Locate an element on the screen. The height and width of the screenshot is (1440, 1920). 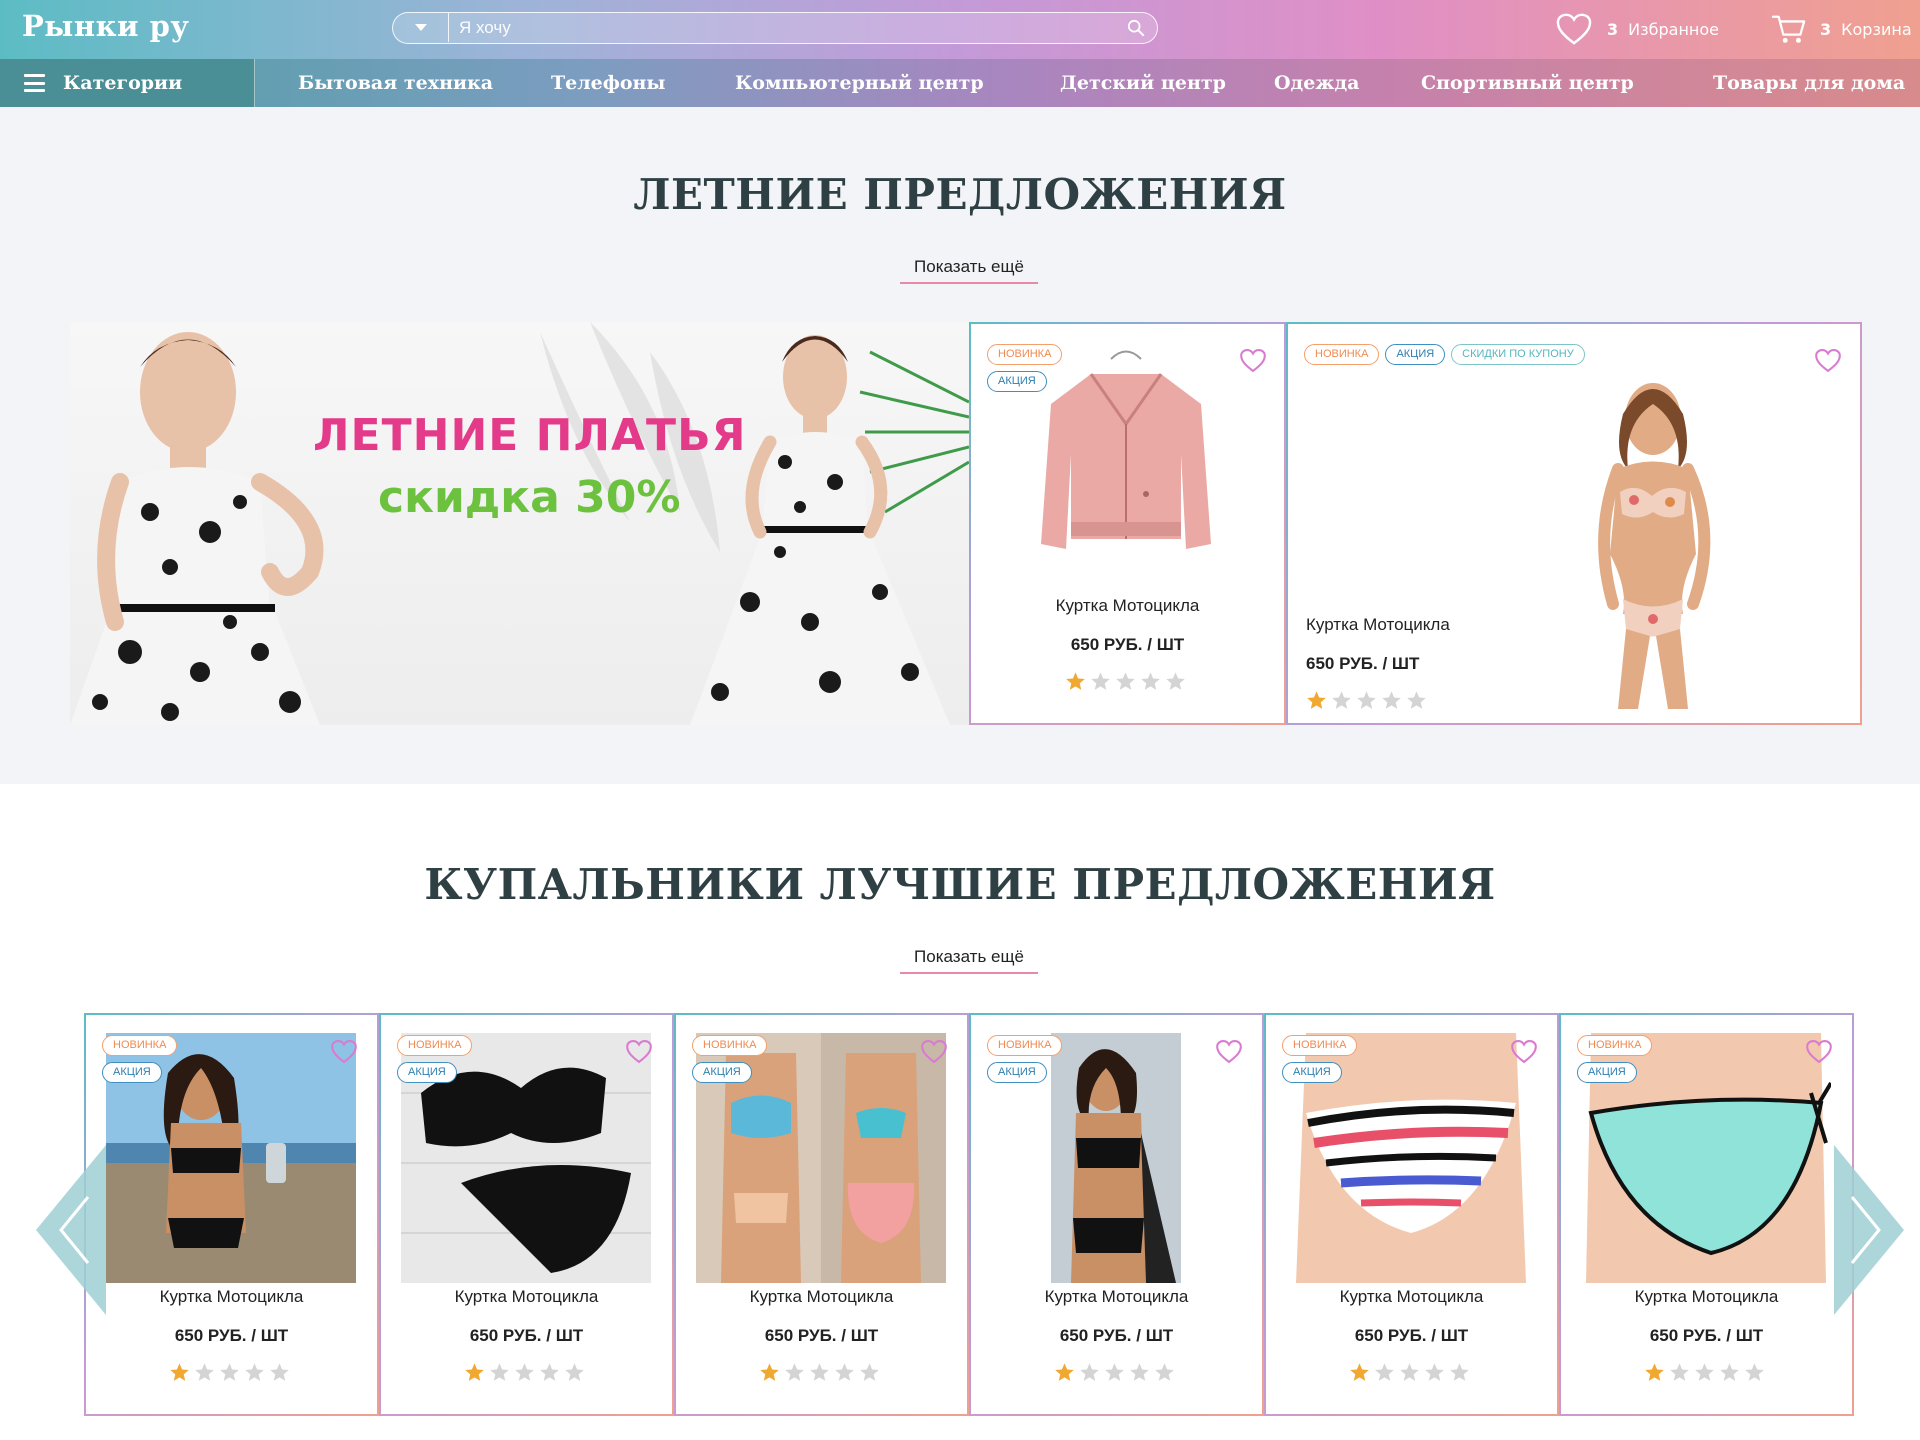
carousel-prev-arrow is located at coordinates (71, 1230).